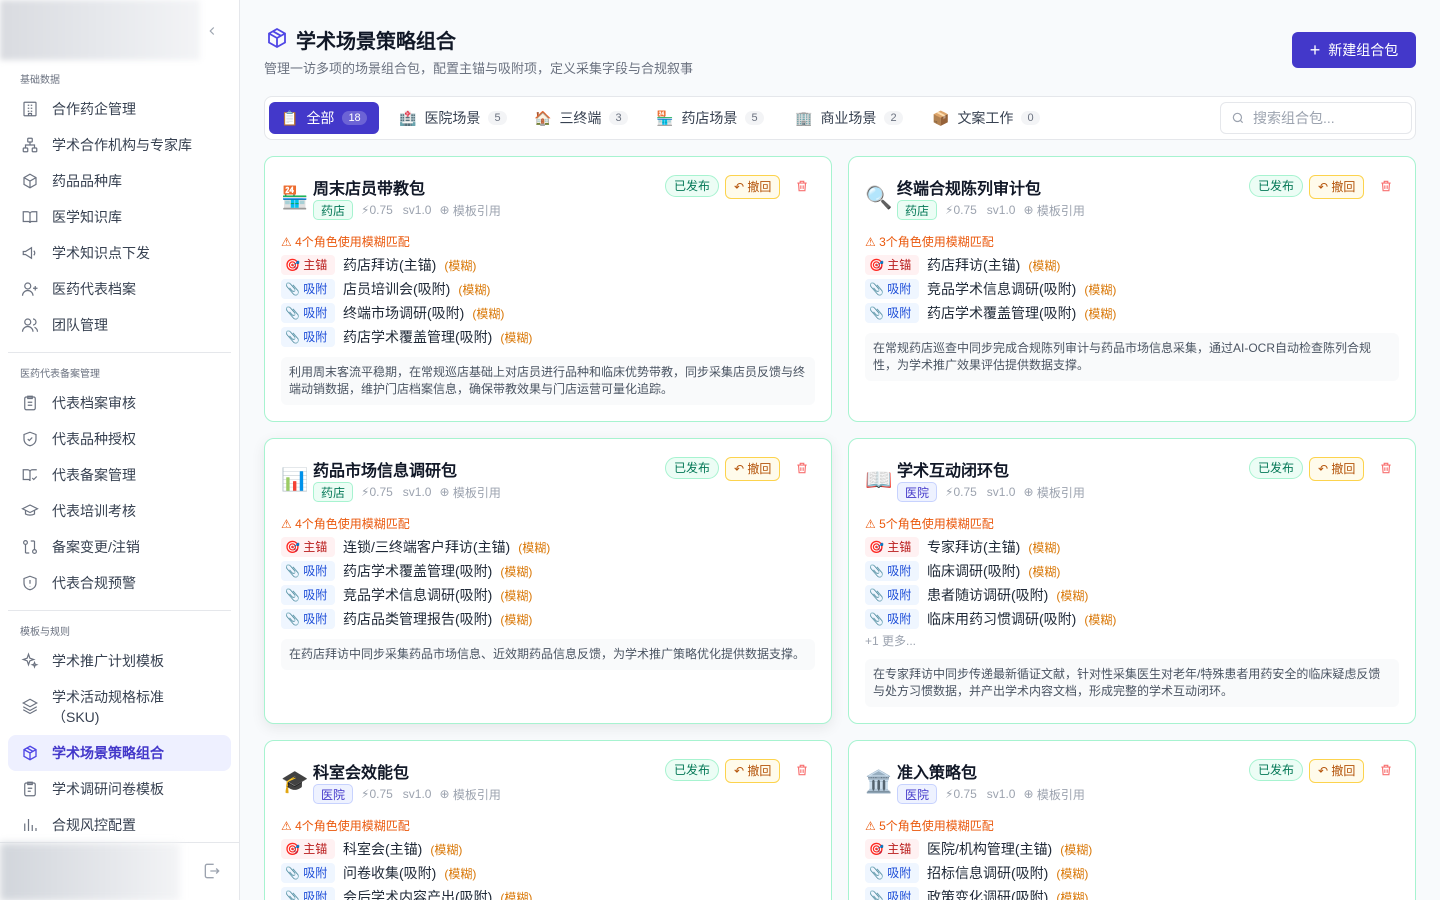  I want to click on page-title: 学术场景策略组合, so click(376, 42).